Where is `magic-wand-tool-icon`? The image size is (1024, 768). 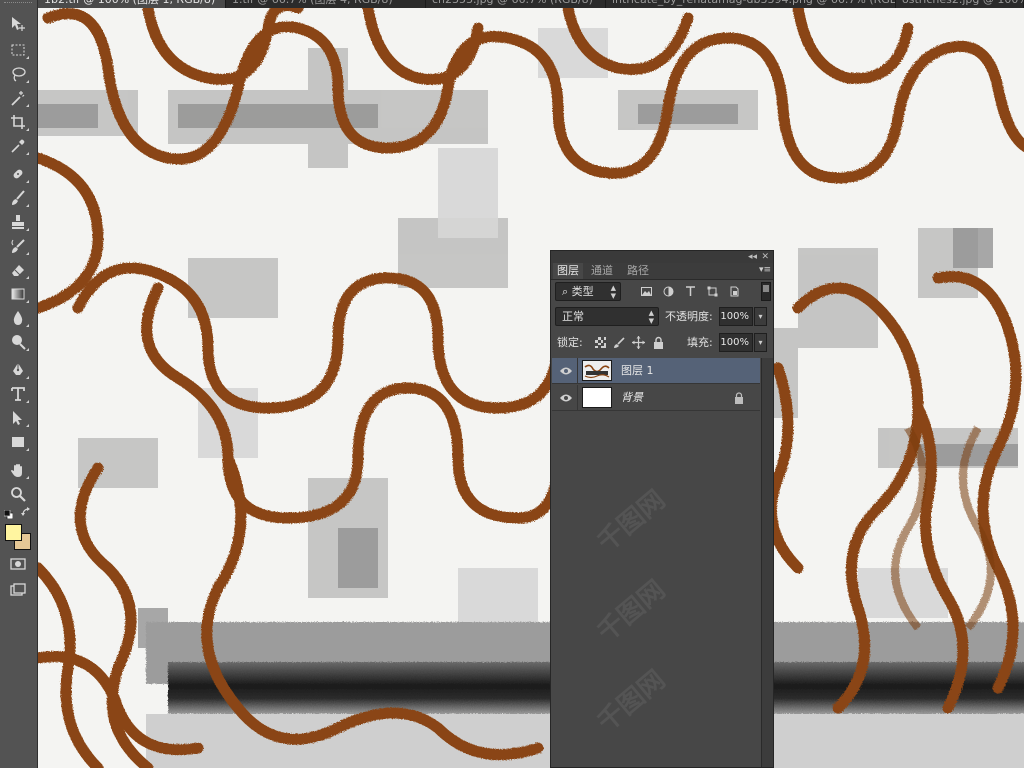 magic-wand-tool-icon is located at coordinates (18, 98).